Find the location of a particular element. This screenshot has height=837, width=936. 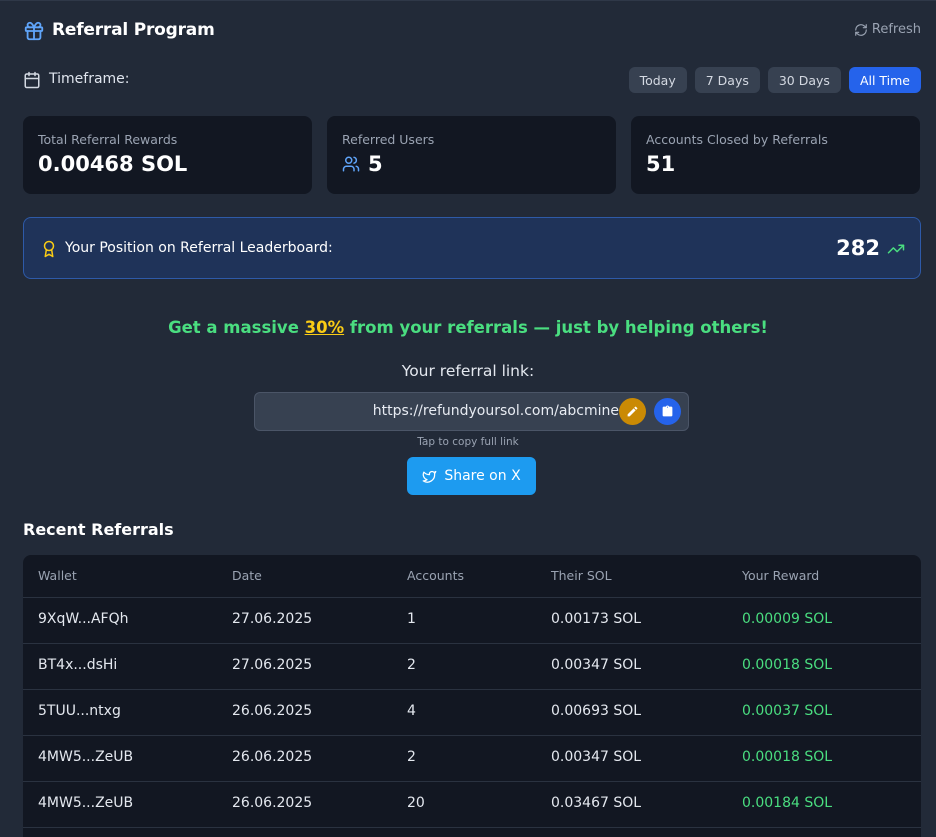

page-title: Referral Program is located at coordinates (133, 30).